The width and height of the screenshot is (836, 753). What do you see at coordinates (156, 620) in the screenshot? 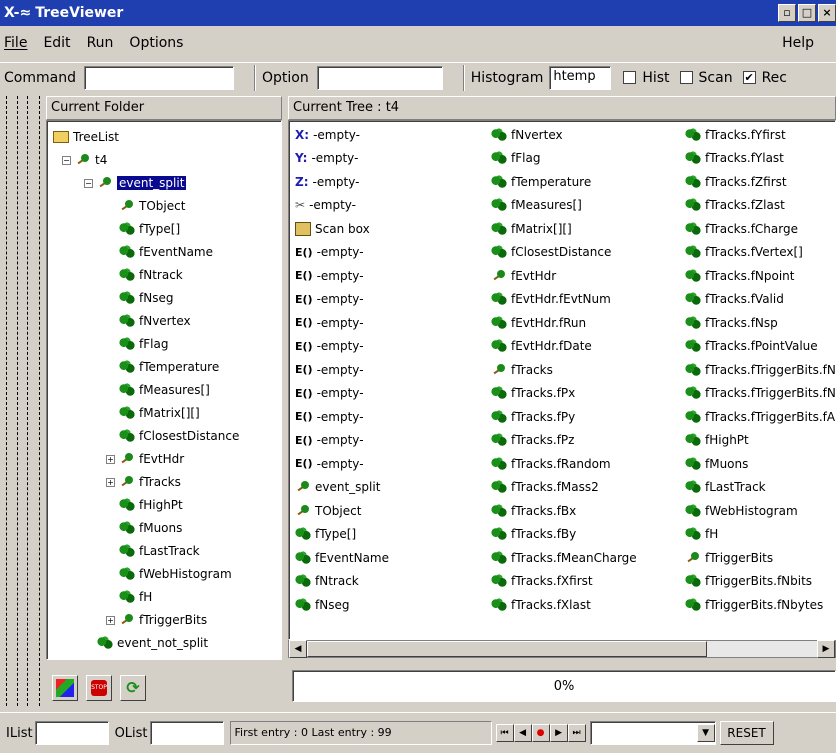
I see `tree-node: + fTriggerBits` at bounding box center [156, 620].